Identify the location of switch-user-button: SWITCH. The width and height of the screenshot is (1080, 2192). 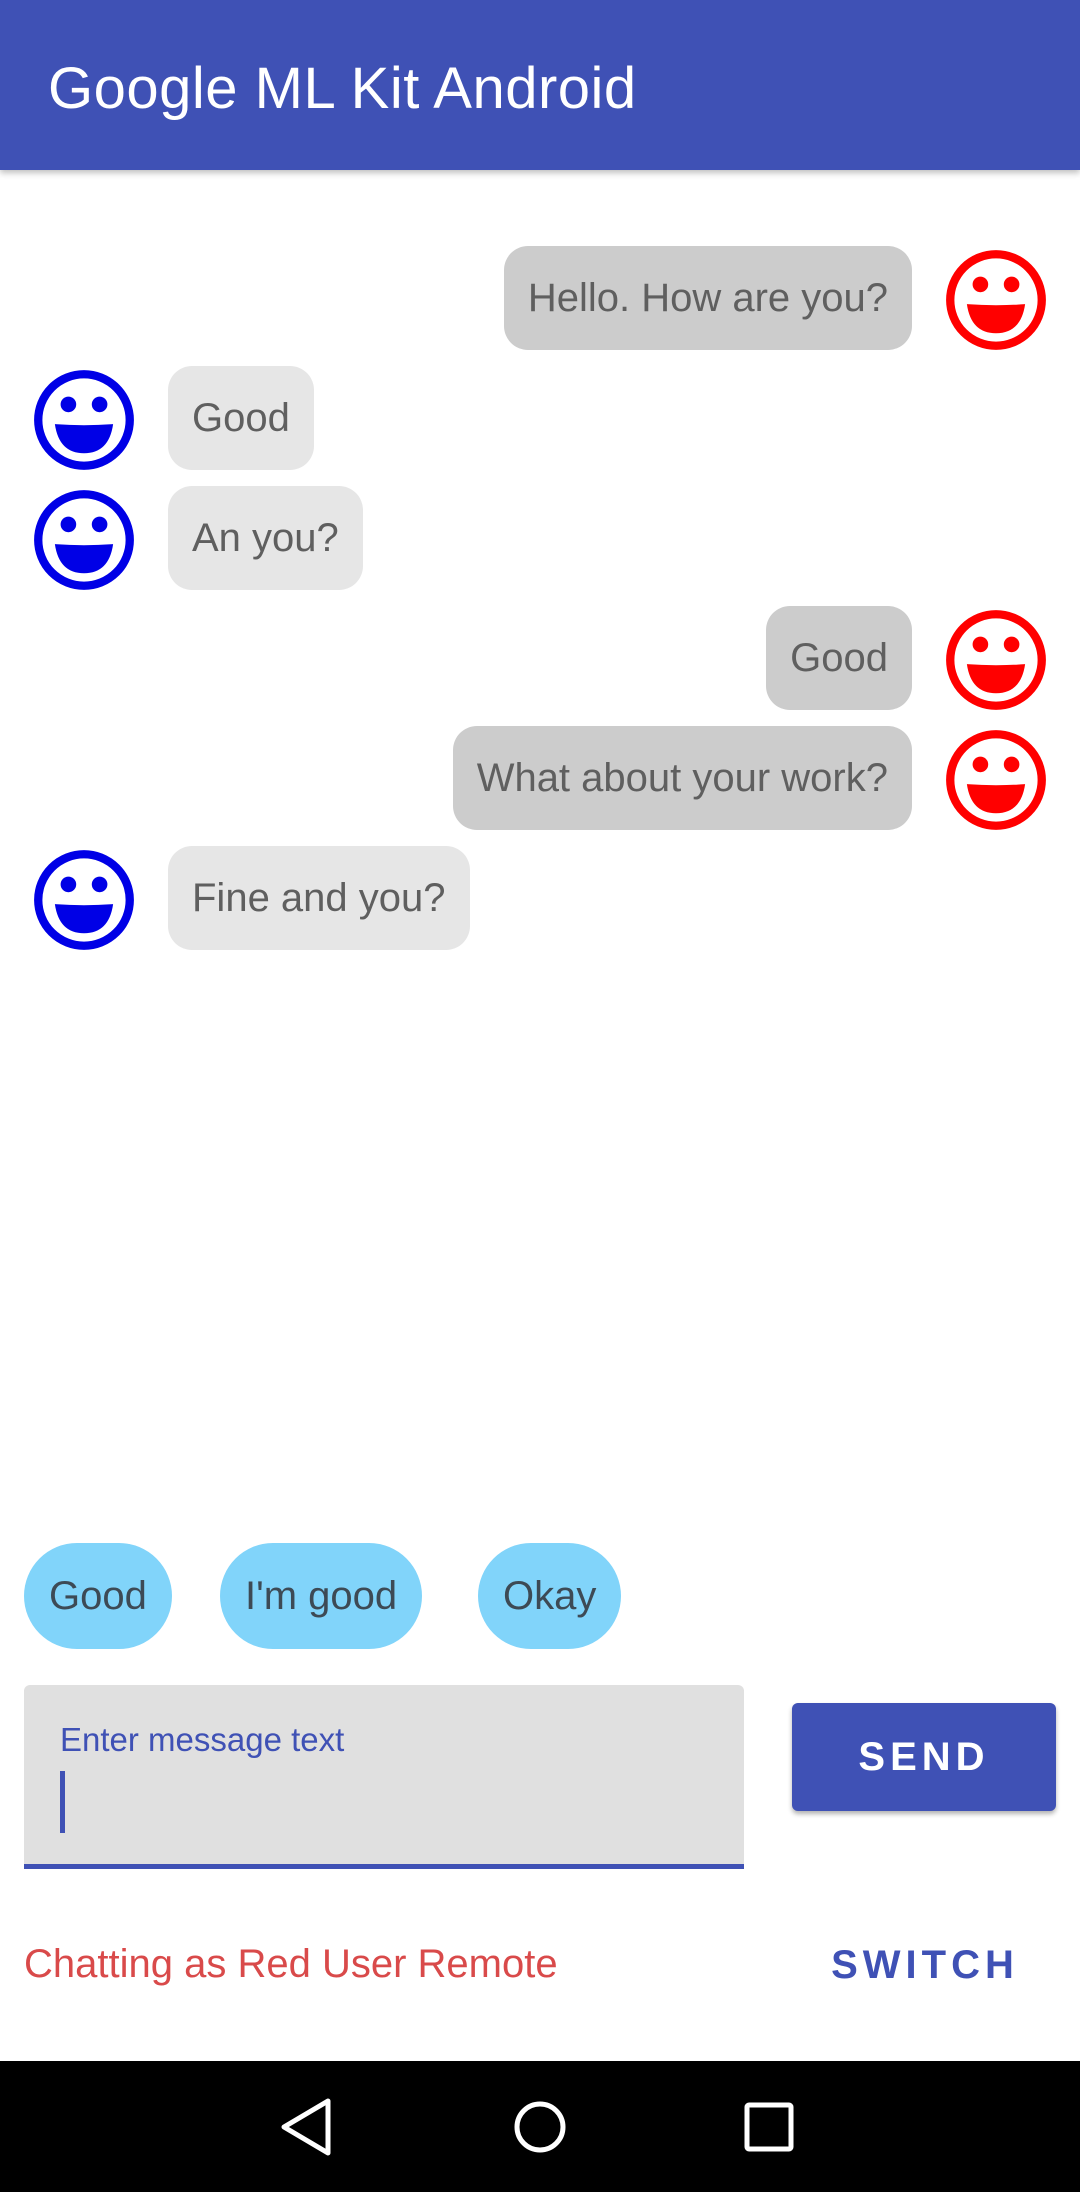
(925, 1965).